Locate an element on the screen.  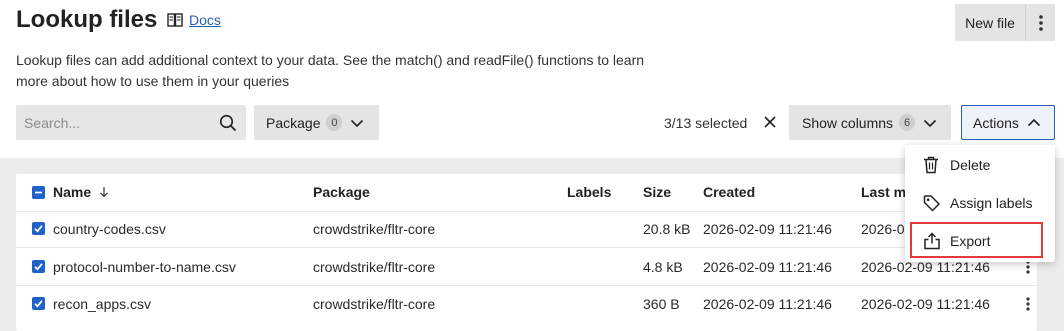
actions-label: Actions is located at coordinates (996, 122).